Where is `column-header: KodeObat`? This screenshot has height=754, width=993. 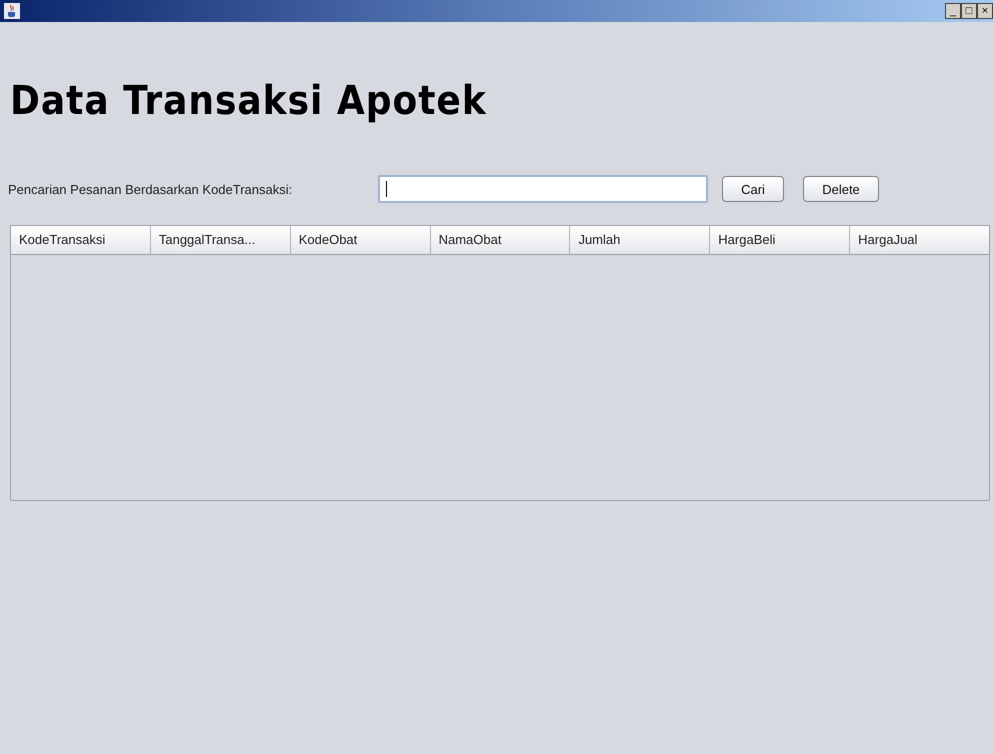 column-header: KodeObat is located at coordinates (360, 240).